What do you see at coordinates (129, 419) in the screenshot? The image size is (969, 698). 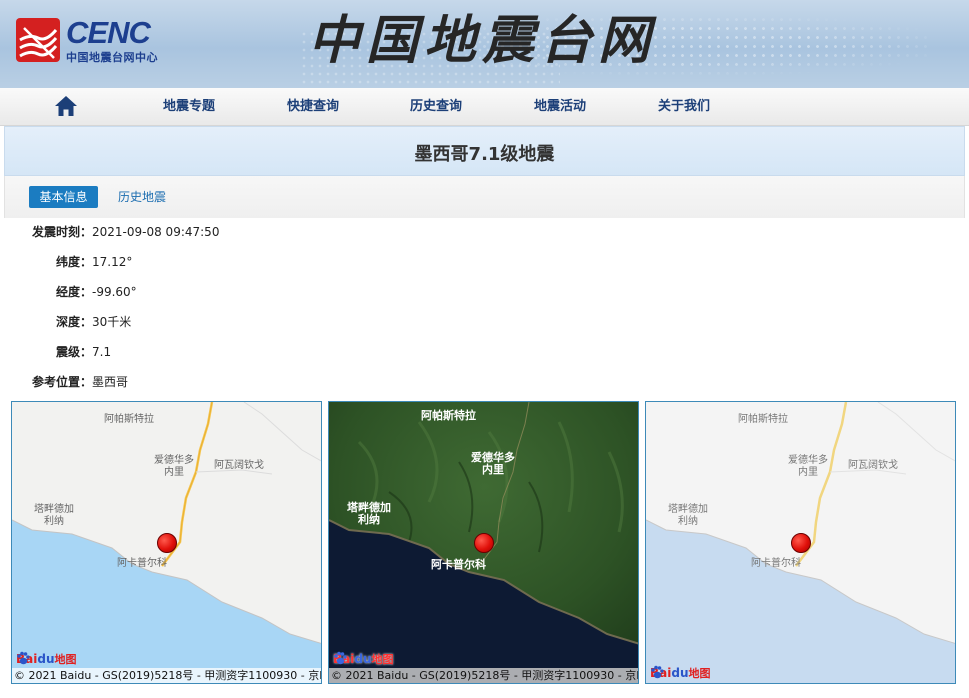 I see `map-label-apaseo: 阿帕斯特拉` at bounding box center [129, 419].